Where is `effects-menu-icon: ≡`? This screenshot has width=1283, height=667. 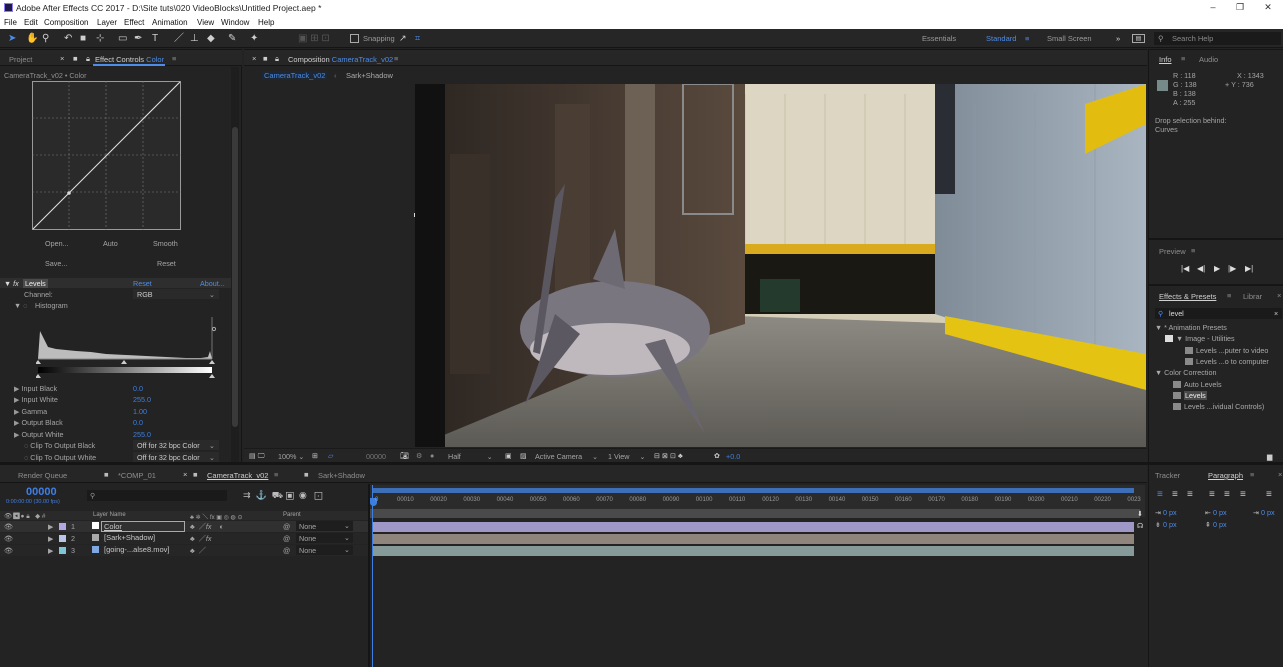
effects-menu-icon: ≡ is located at coordinates (1229, 295).